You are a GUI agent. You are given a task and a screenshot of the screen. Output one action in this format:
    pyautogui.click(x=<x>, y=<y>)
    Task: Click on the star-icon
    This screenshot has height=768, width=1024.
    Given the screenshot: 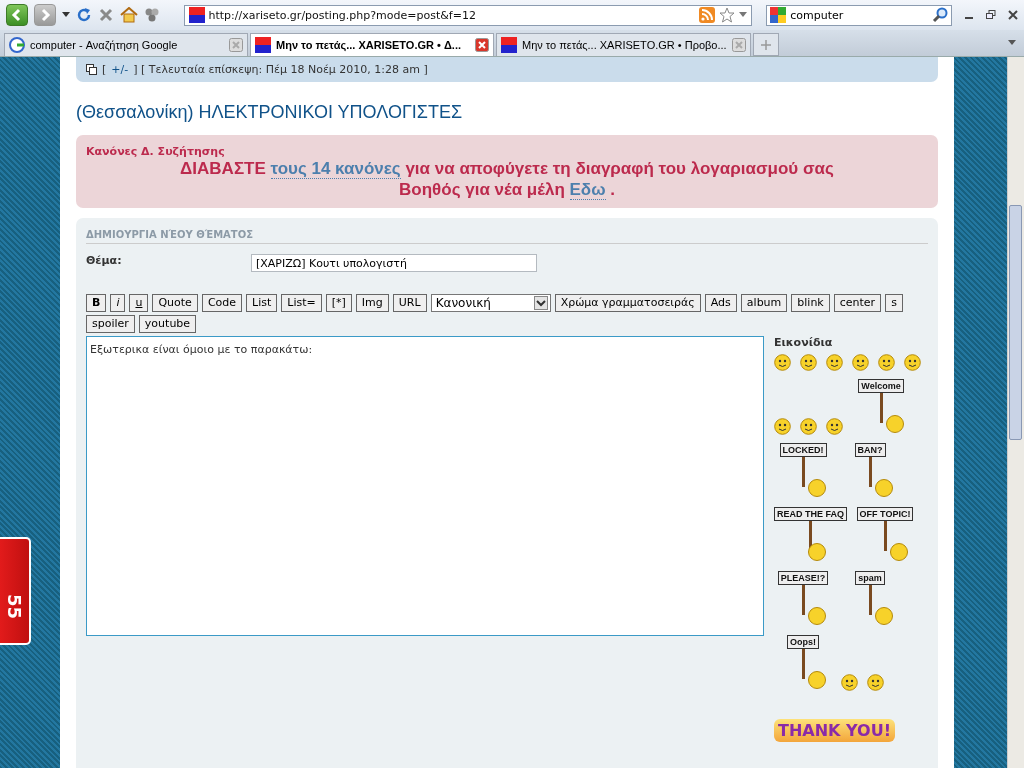 What is the action you would take?
    pyautogui.click(x=727, y=15)
    